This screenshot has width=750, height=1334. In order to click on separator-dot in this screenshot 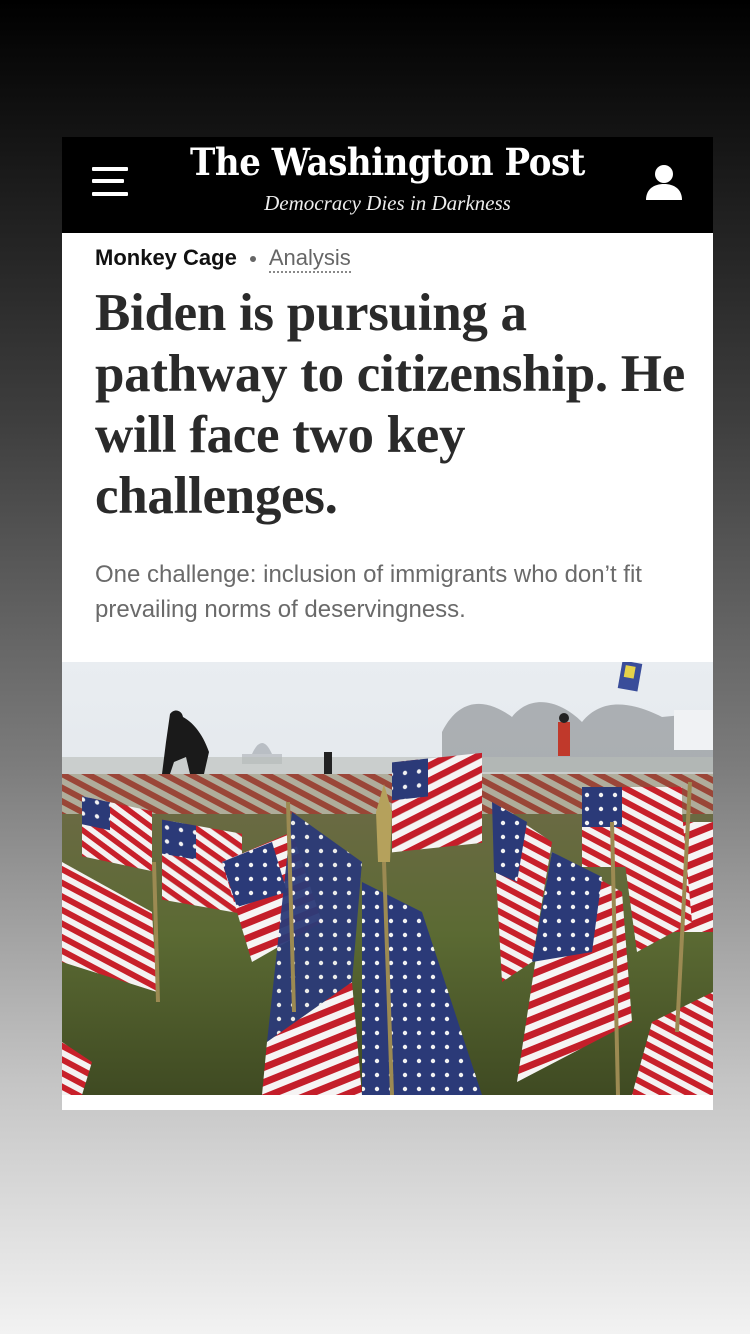, I will do `click(252, 258)`.